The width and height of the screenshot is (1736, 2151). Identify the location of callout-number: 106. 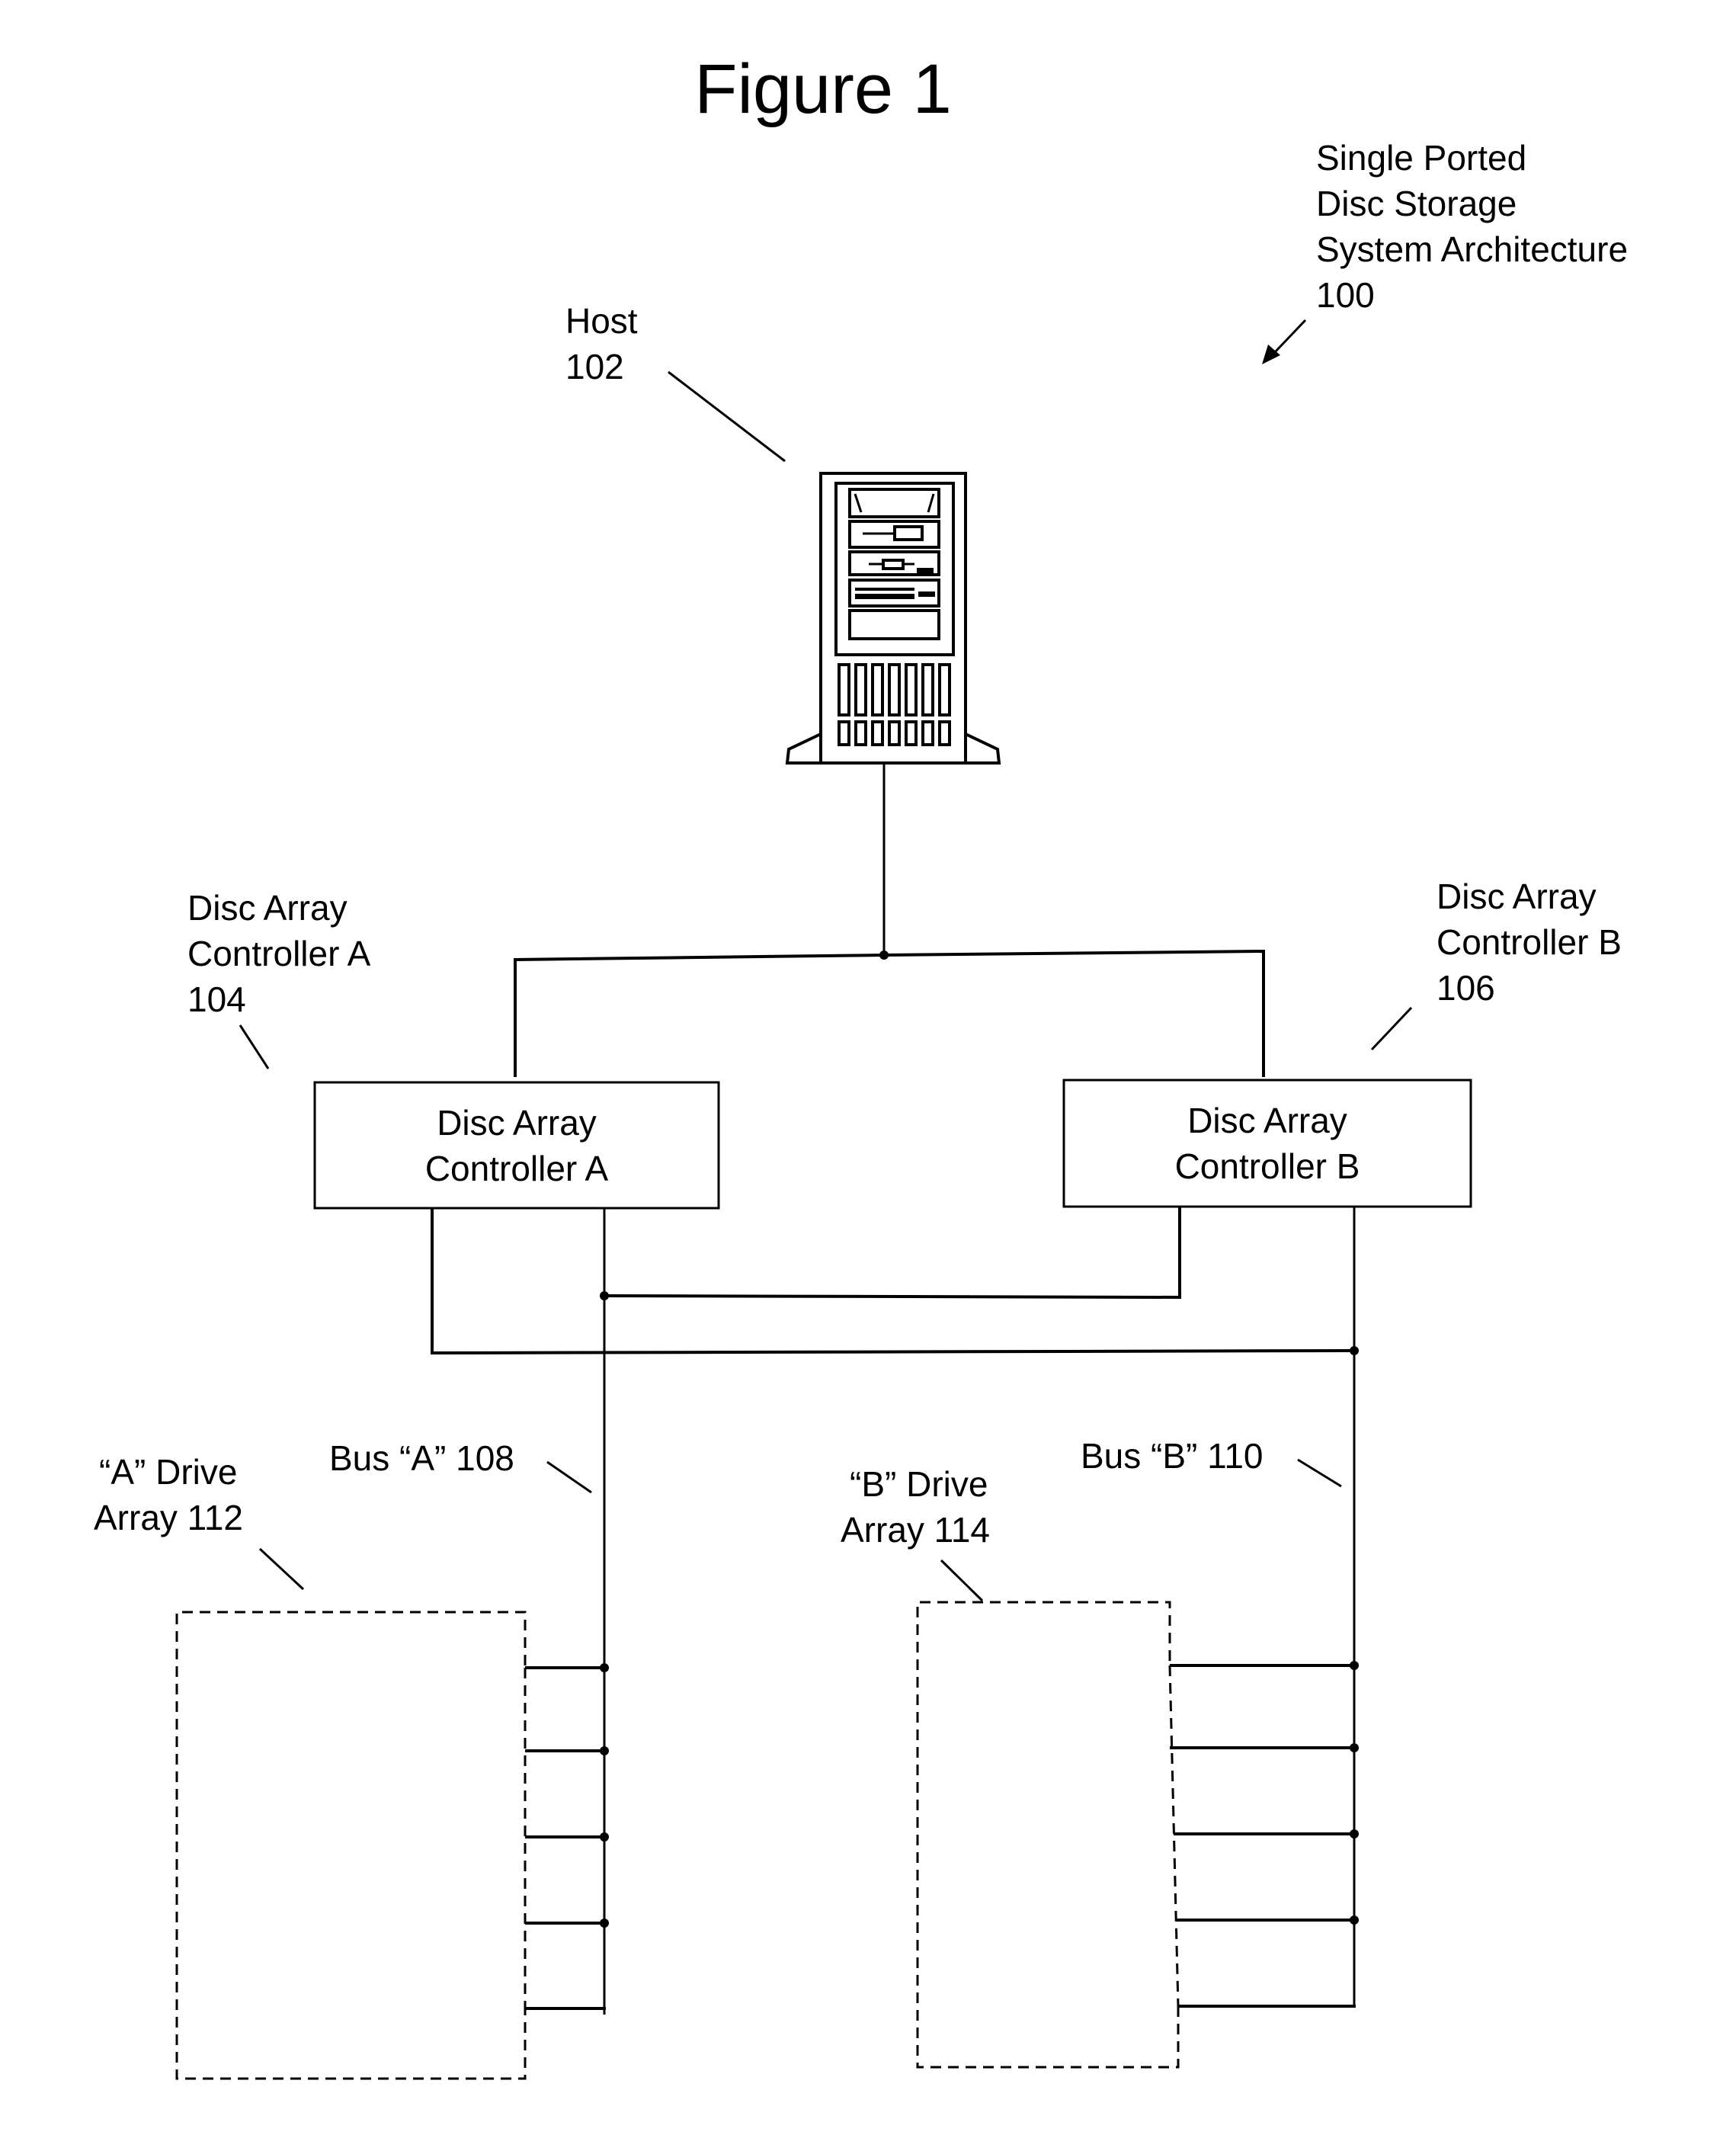
(1466, 988).